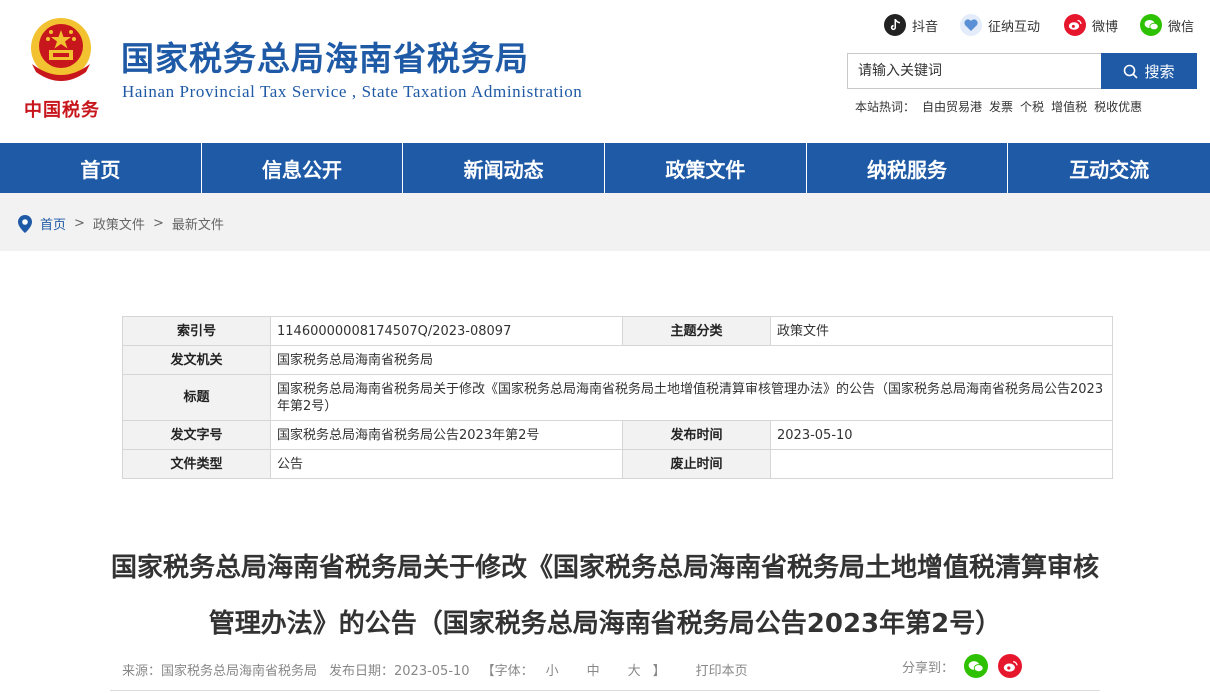  What do you see at coordinates (634, 669) in the screenshot?
I see `font-size-large-button: 大` at bounding box center [634, 669].